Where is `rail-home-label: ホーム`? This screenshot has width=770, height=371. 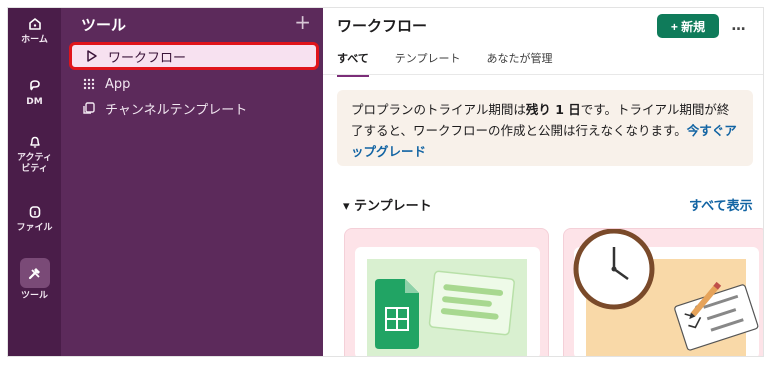 rail-home-label: ホーム is located at coordinates (34, 40).